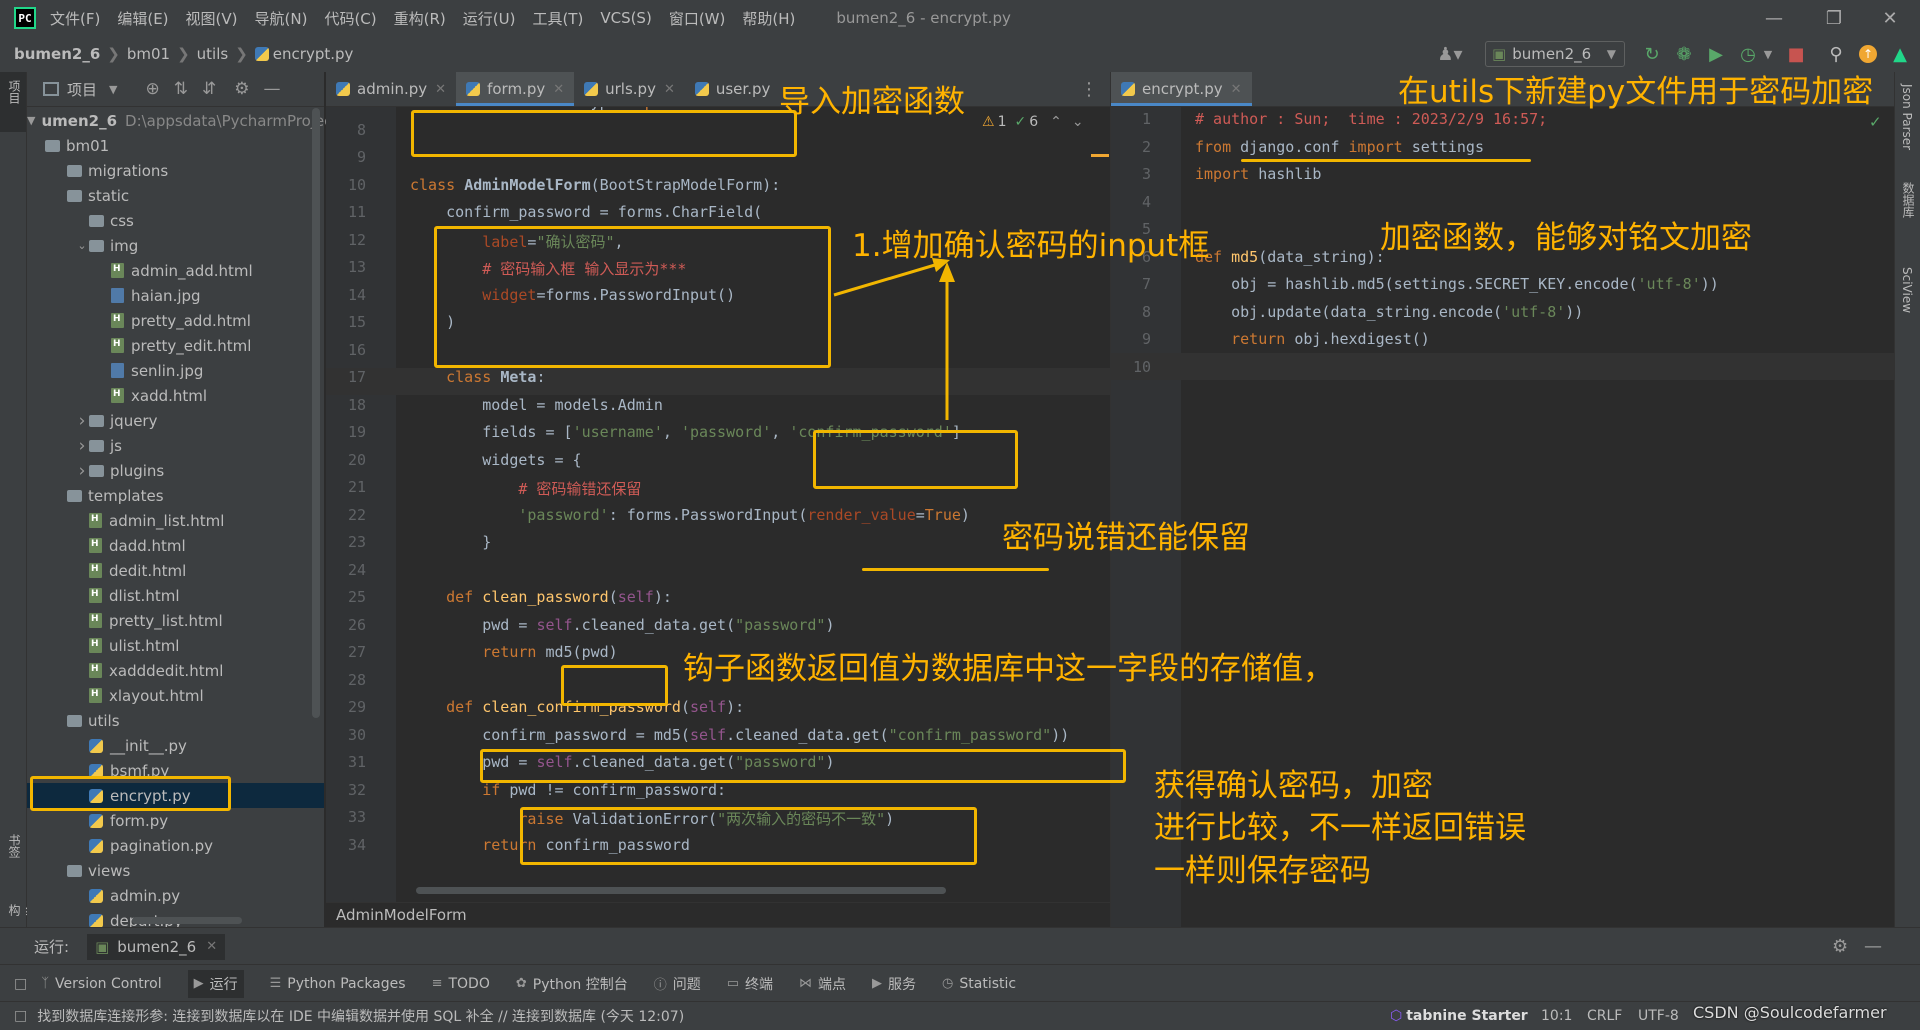 This screenshot has height=1030, width=1920. What do you see at coordinates (979, 984) in the screenshot?
I see `tool-statistic: ◷ Statistic` at bounding box center [979, 984].